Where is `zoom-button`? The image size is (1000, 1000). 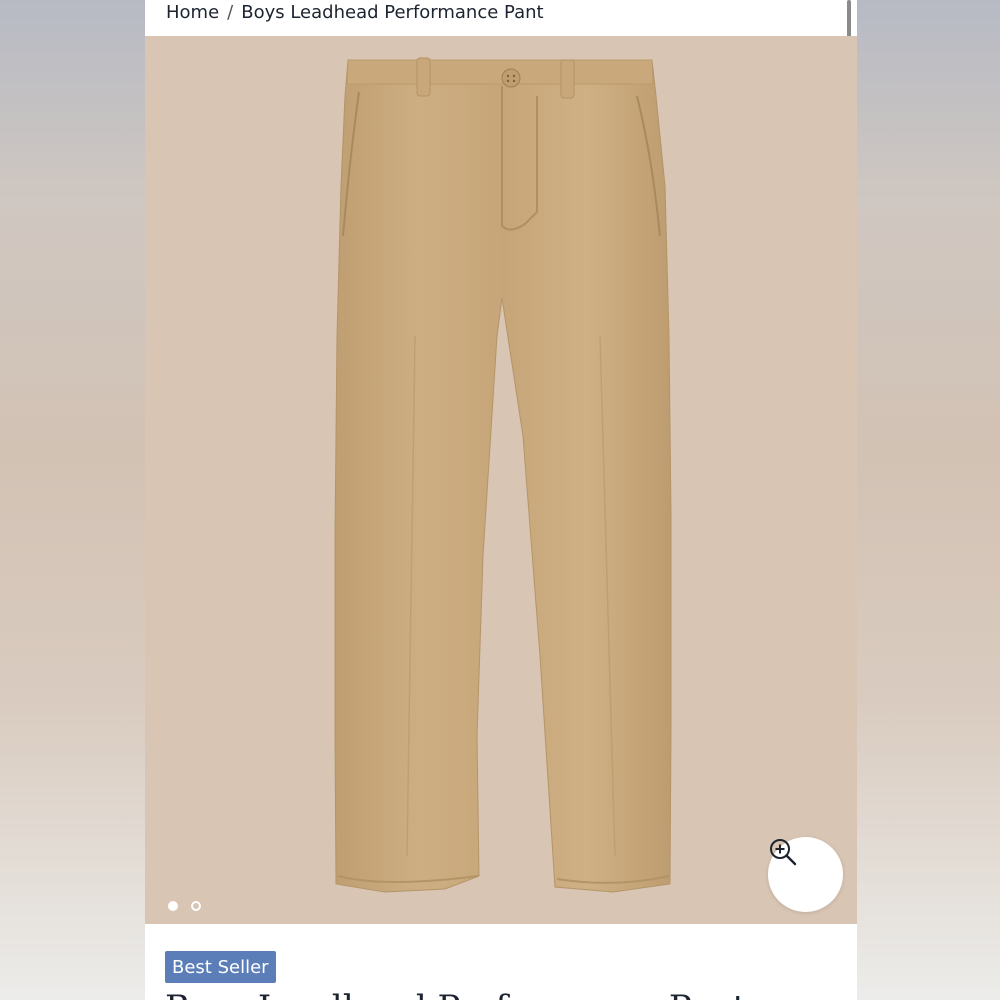
zoom-button is located at coordinates (805, 874).